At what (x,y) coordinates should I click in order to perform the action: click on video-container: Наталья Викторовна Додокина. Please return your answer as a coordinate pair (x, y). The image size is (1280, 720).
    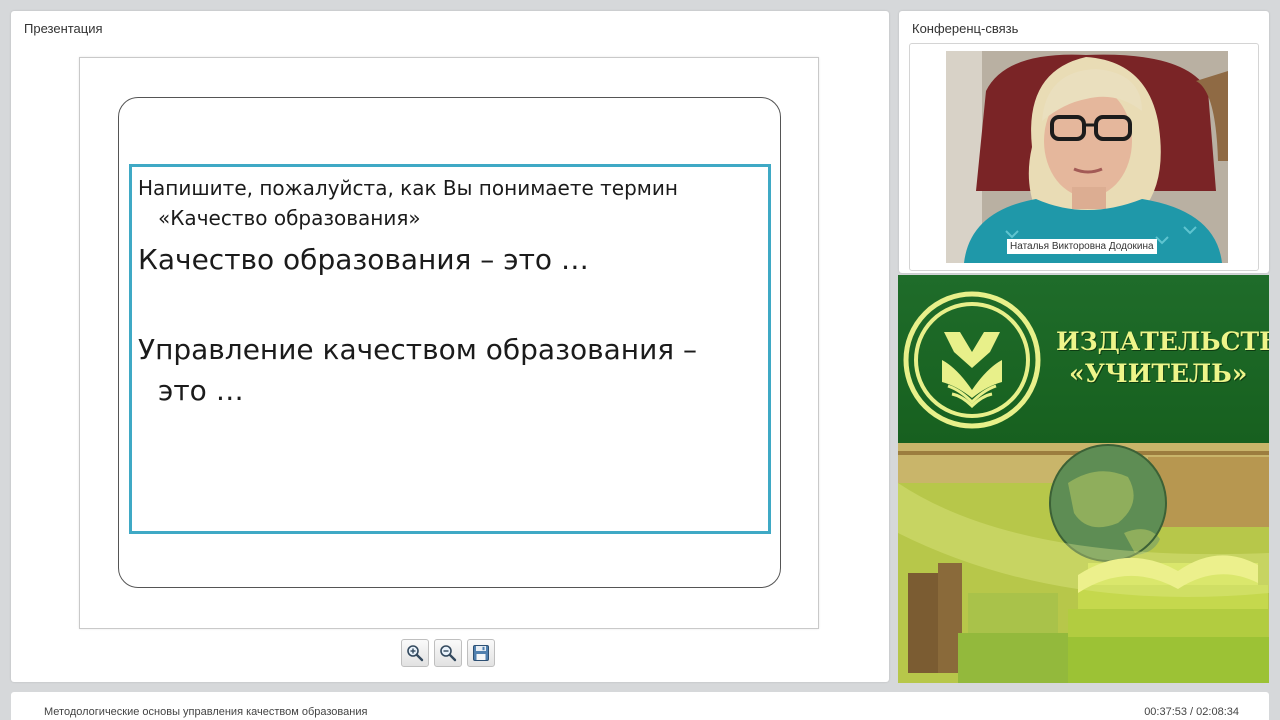
    Looking at the image, I should click on (1084, 157).